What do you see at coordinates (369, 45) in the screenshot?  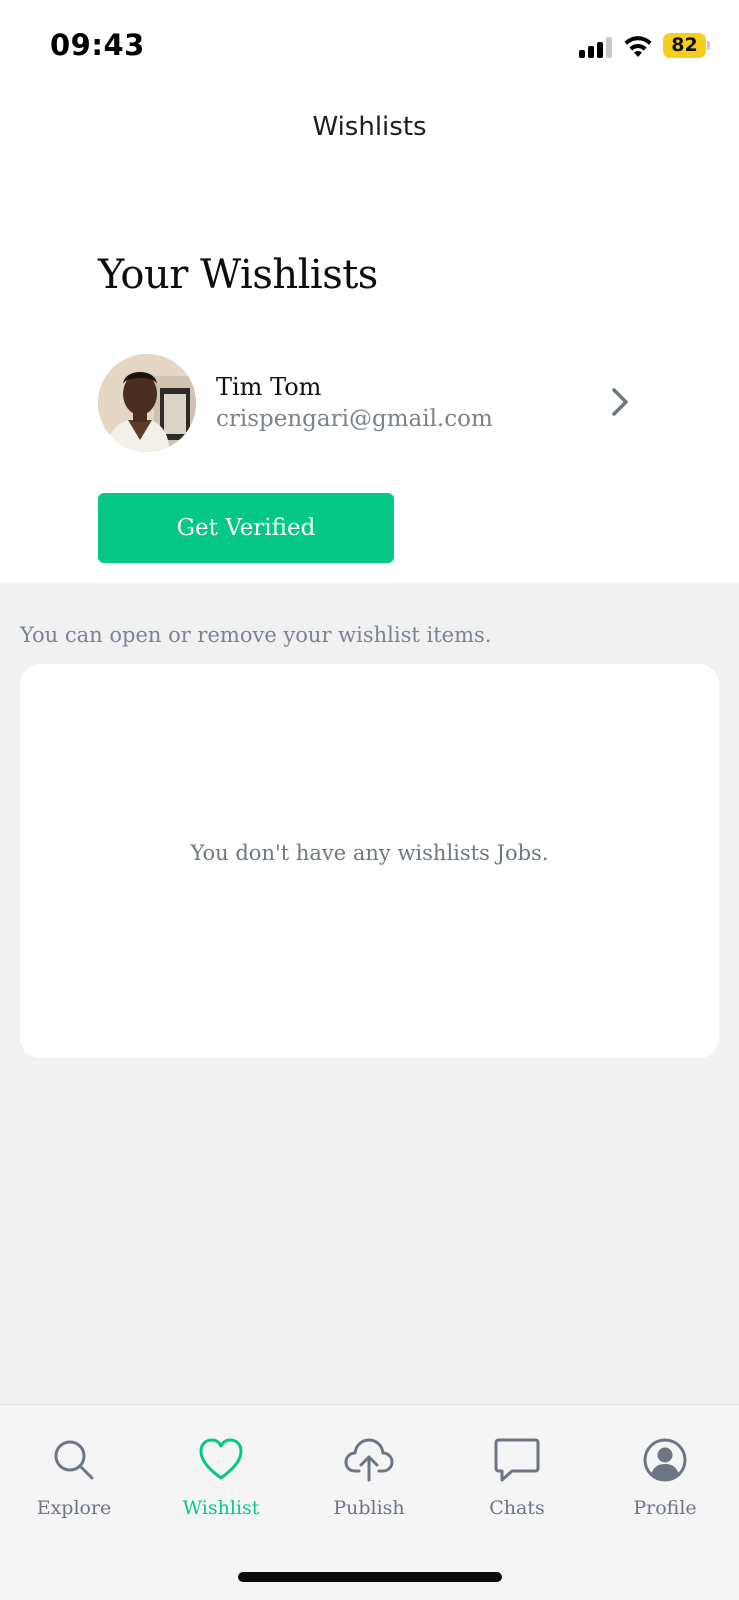 I see `status-bar: 09:43 82` at bounding box center [369, 45].